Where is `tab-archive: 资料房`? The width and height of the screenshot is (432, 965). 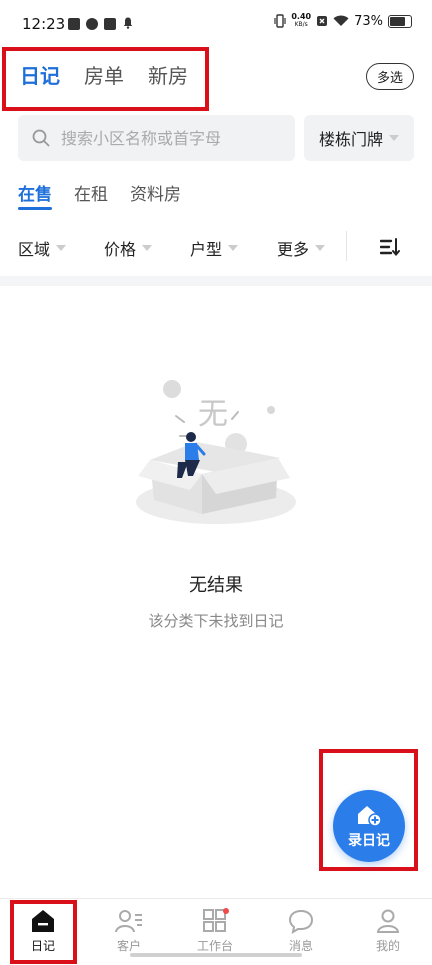
tab-archive: 资料房 is located at coordinates (155, 192).